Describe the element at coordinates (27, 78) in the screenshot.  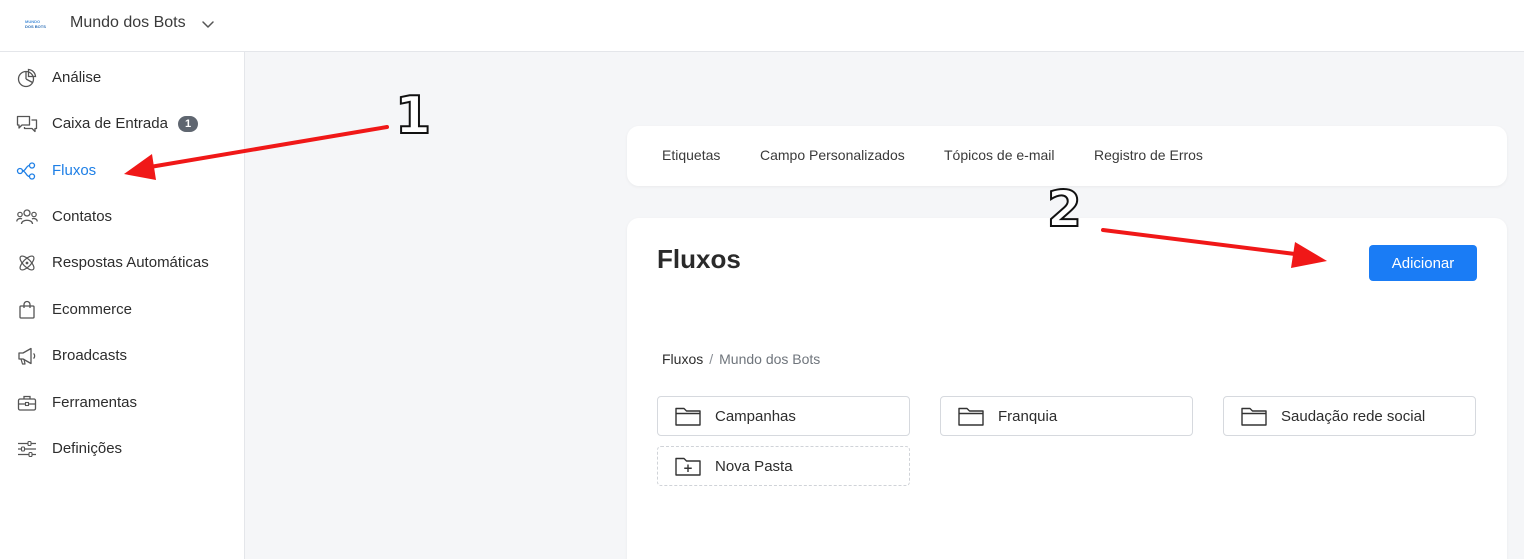
I see `pie-chart-icon` at that location.